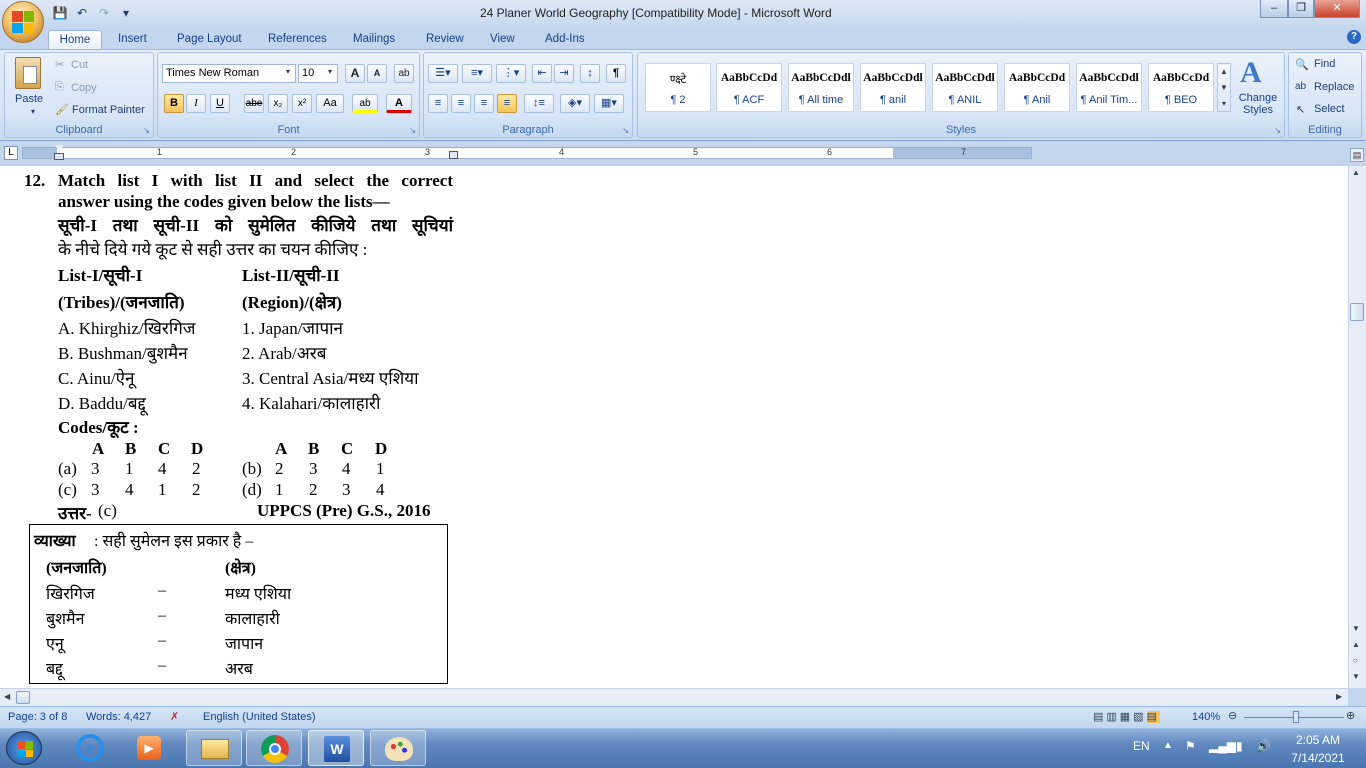 Image resolution: width=1366 pixels, height=768 pixels. Describe the element at coordinates (507, 103) in the screenshot. I see `justify-icon: ≡` at that location.